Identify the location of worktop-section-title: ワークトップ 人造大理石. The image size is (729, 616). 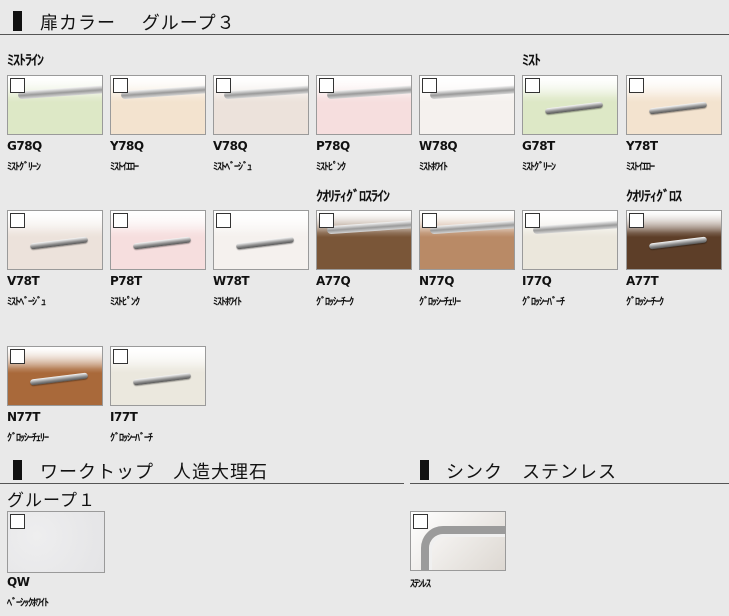
(154, 472).